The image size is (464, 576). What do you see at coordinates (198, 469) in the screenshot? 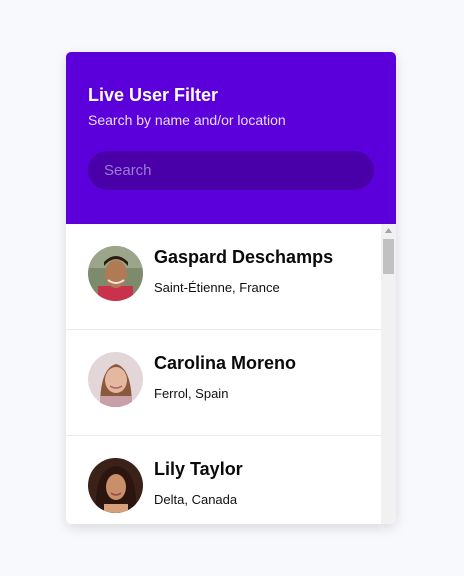
I see `user-name: Lily Taylor` at bounding box center [198, 469].